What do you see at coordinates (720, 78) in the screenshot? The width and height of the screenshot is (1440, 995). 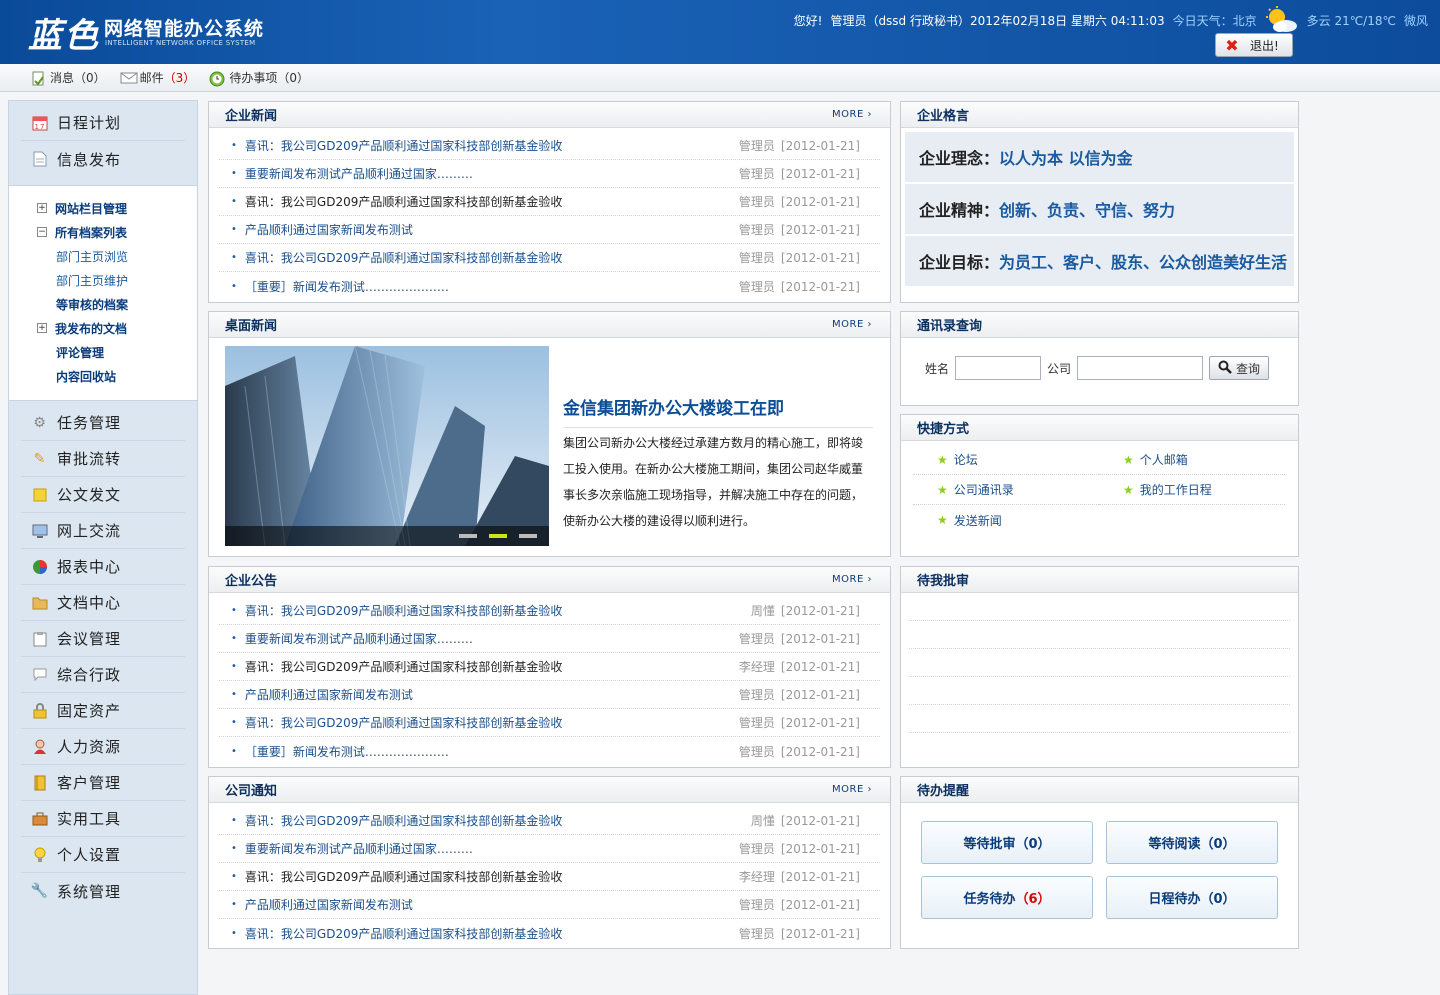 I see `quick-toolbar: 消息 （0） 邮件 （3） 待办事项 （0）` at bounding box center [720, 78].